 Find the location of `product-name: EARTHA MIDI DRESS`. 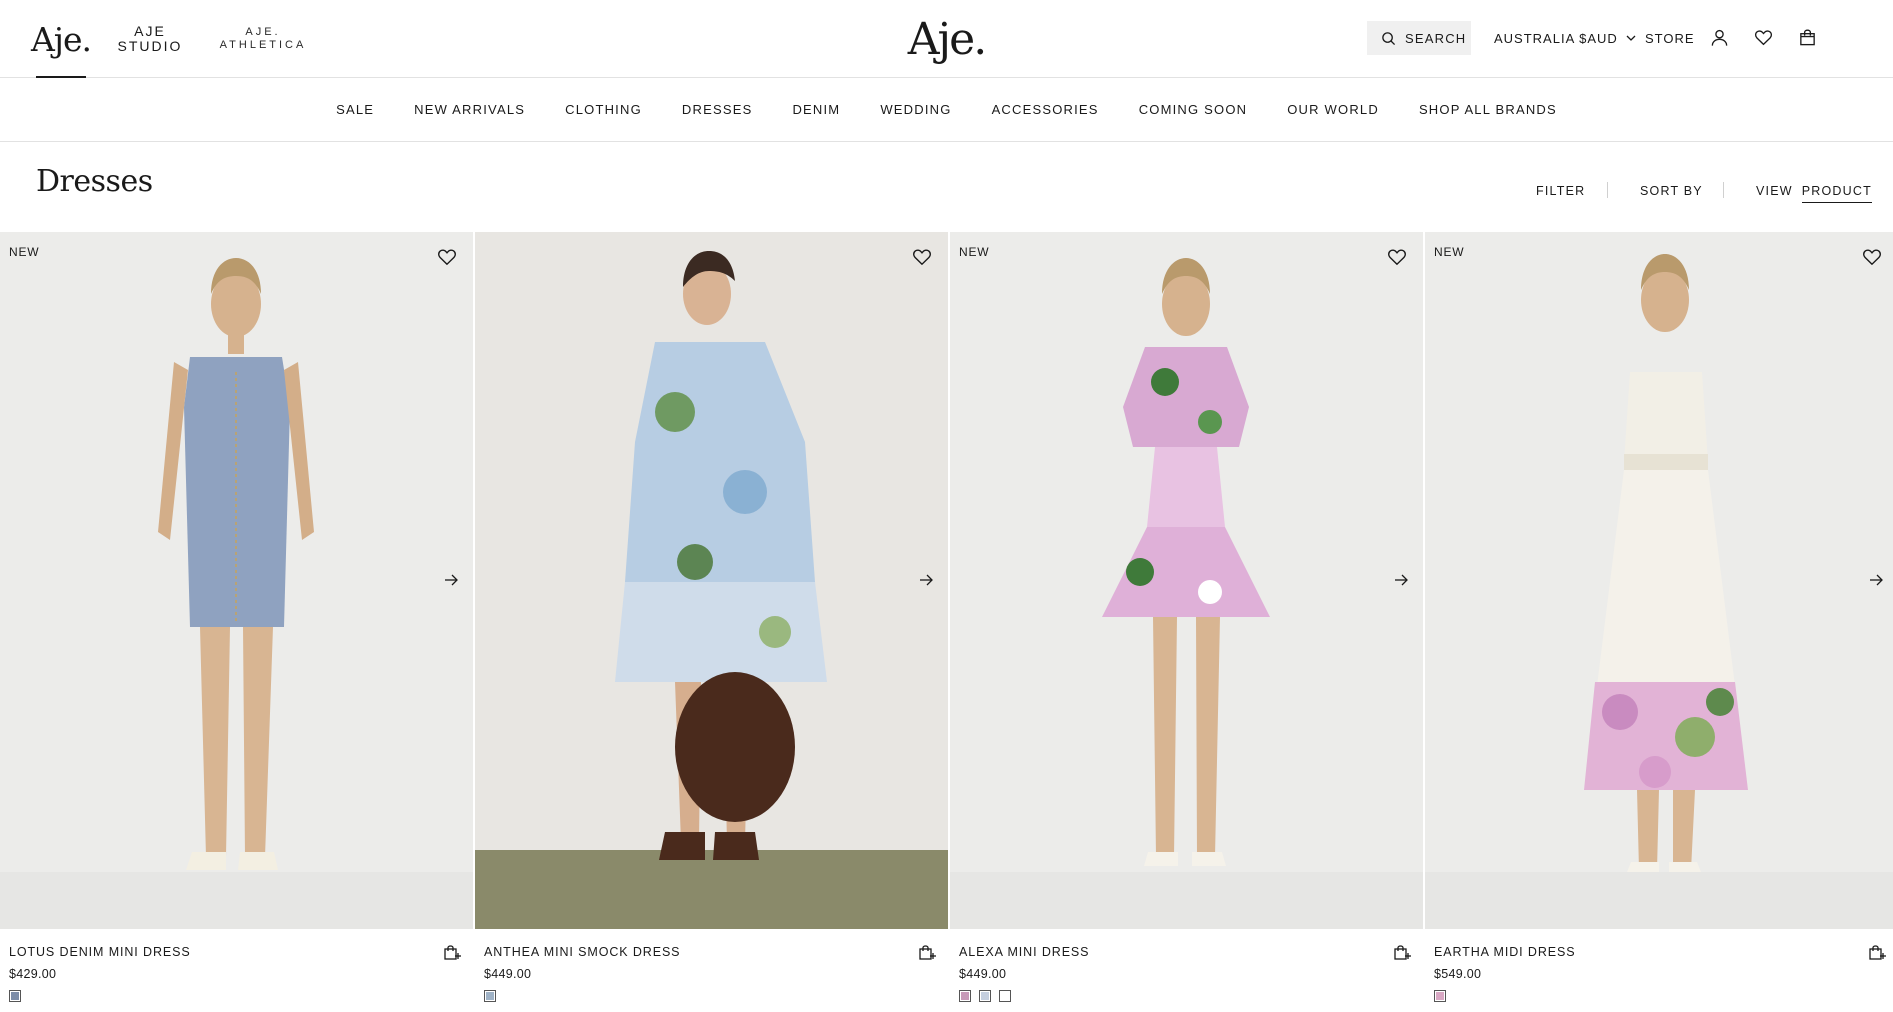

product-name: EARTHA MIDI DRESS is located at coordinates (1504, 952).